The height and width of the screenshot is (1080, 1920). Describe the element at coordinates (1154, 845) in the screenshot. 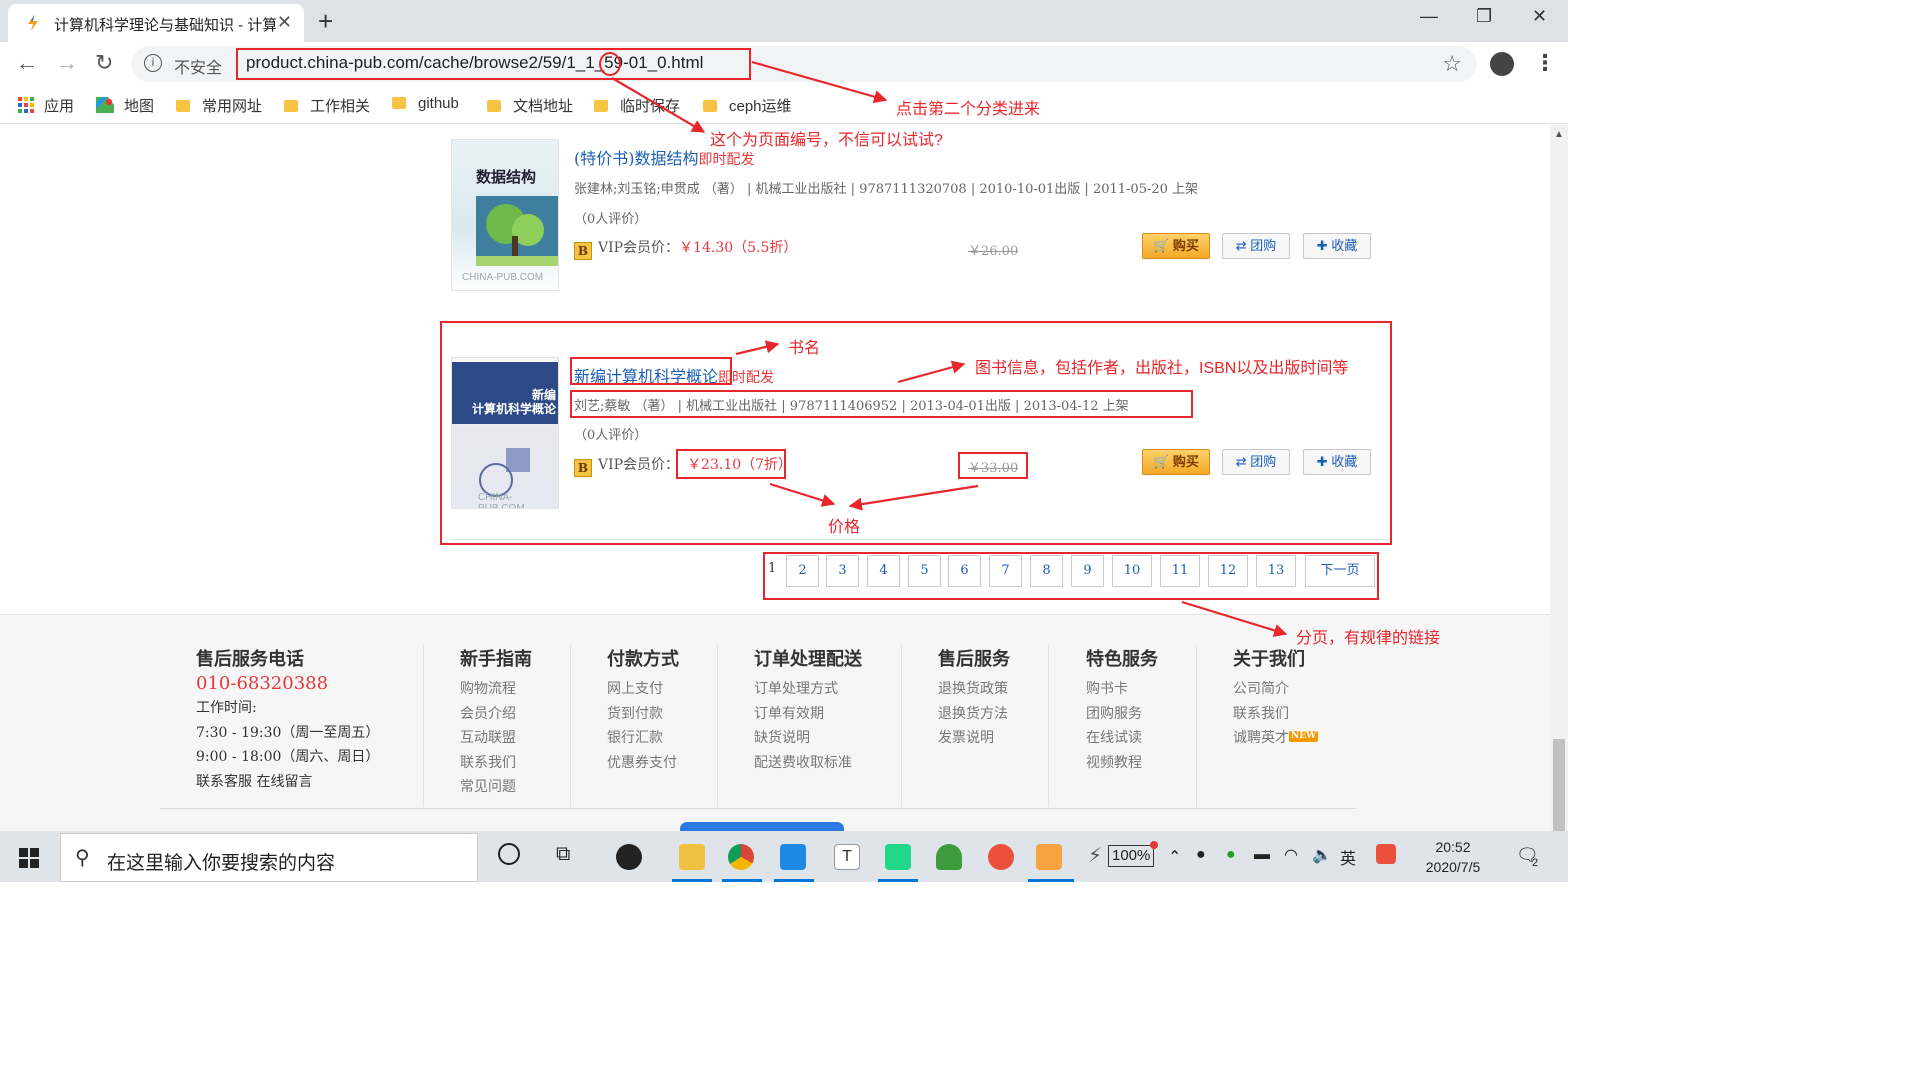

I see `battery-alert-dot` at that location.